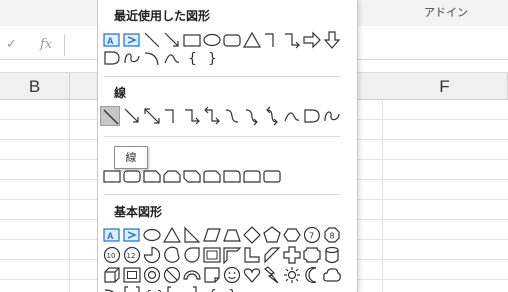 The image size is (508, 292). I want to click on hexagon-shape, so click(292, 235).